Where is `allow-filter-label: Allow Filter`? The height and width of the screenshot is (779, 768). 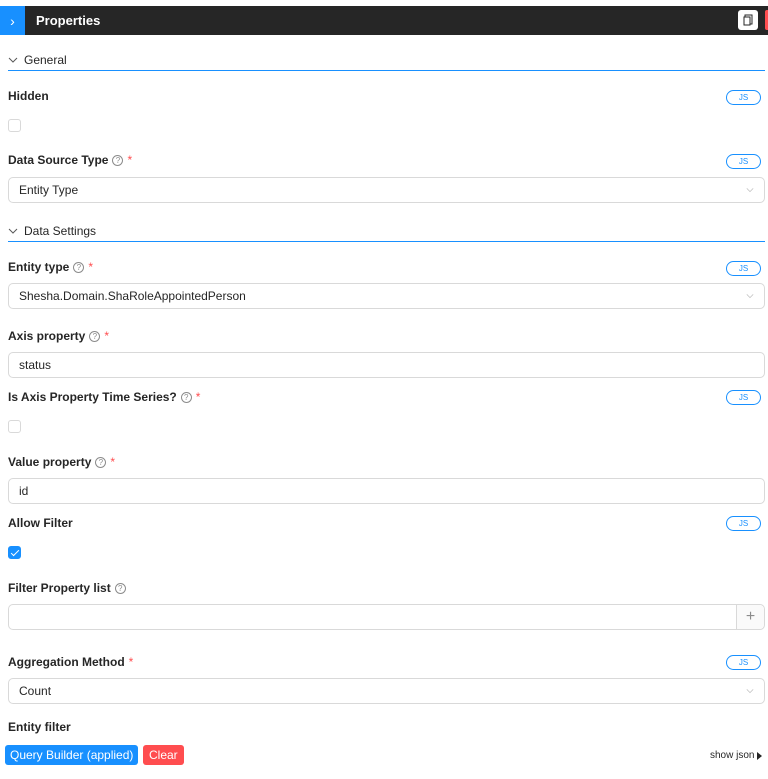 allow-filter-label: Allow Filter is located at coordinates (40, 523).